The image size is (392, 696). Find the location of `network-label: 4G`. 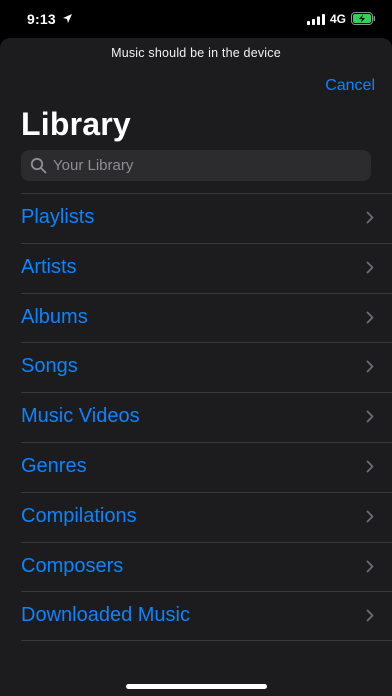

network-label: 4G is located at coordinates (338, 19).